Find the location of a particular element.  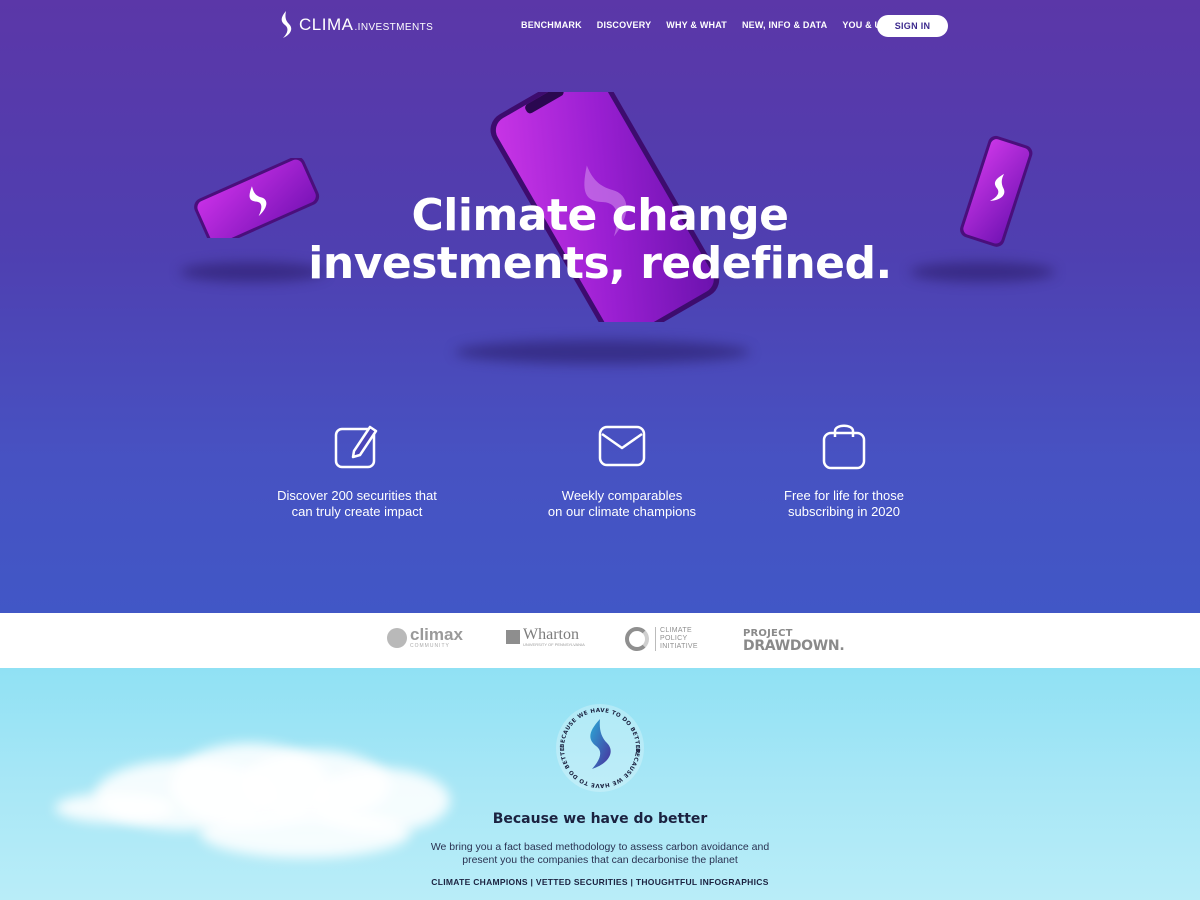

feature-line: can truly create impact is located at coordinates (357, 511).